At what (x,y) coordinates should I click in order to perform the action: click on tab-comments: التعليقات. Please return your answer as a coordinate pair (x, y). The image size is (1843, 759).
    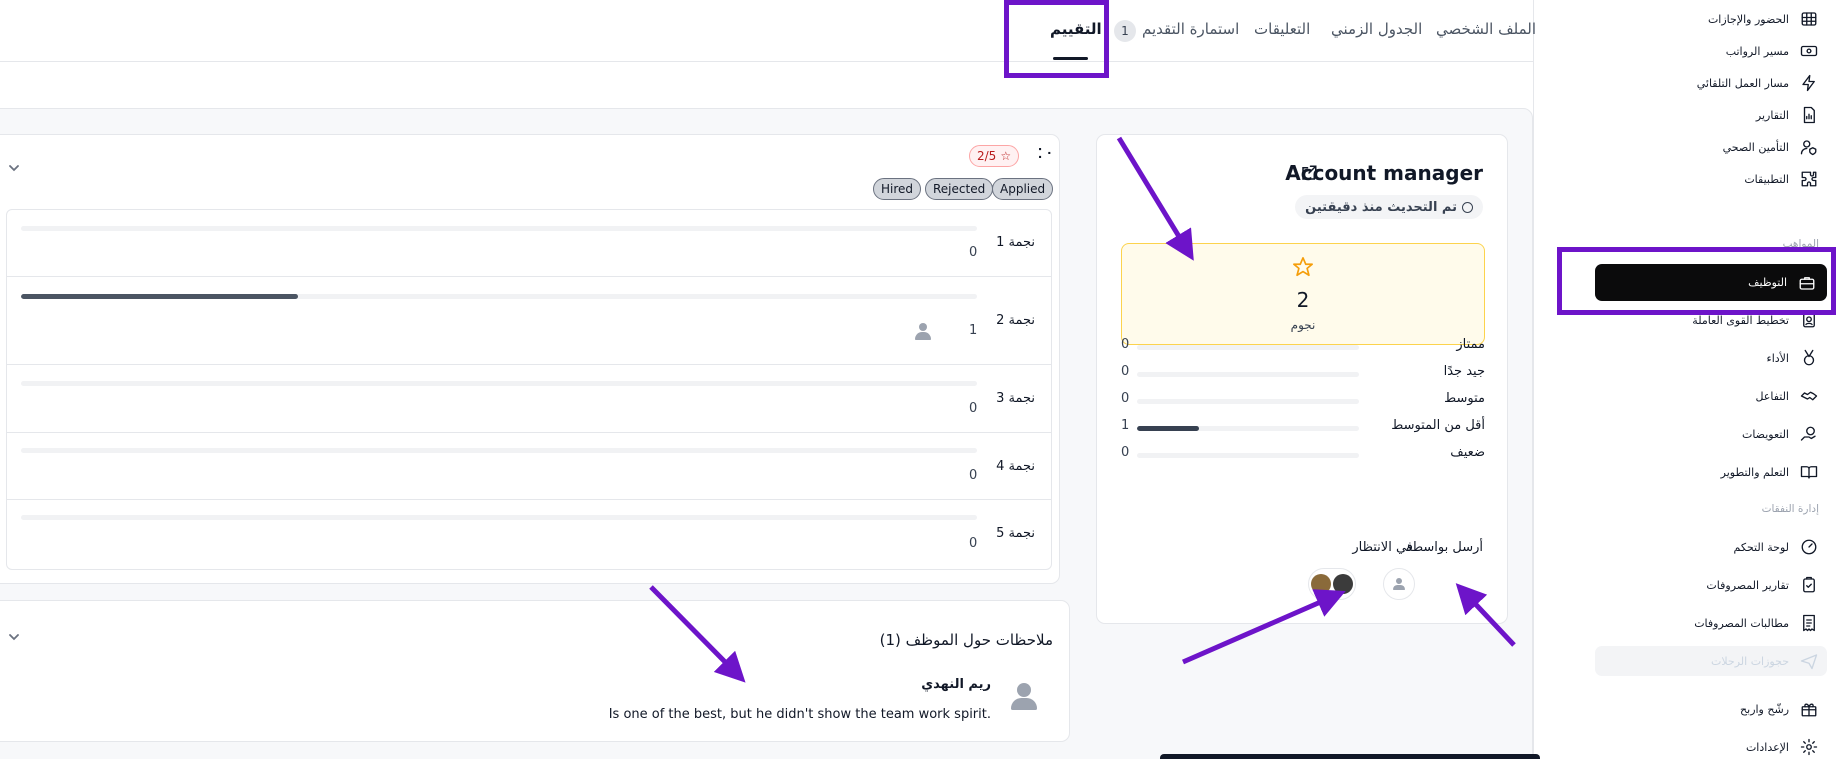
    Looking at the image, I should click on (1282, 32).